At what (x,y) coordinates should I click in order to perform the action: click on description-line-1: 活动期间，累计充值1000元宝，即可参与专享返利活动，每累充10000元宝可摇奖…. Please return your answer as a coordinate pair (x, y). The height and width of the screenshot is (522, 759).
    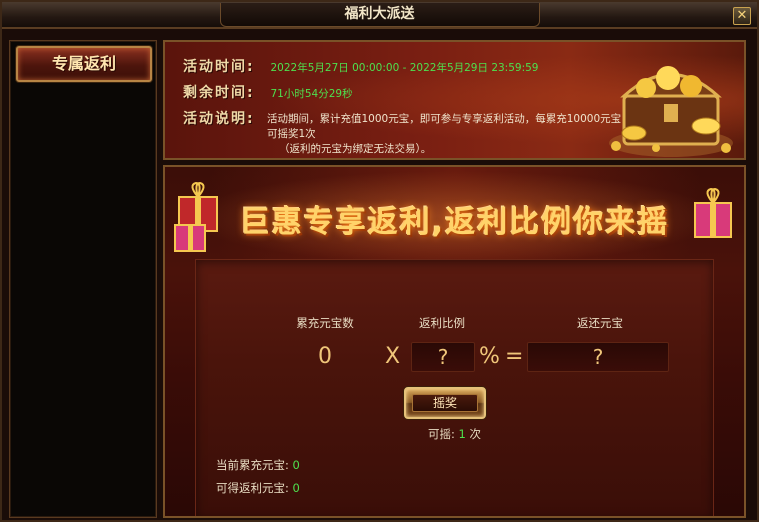
    Looking at the image, I should click on (444, 126).